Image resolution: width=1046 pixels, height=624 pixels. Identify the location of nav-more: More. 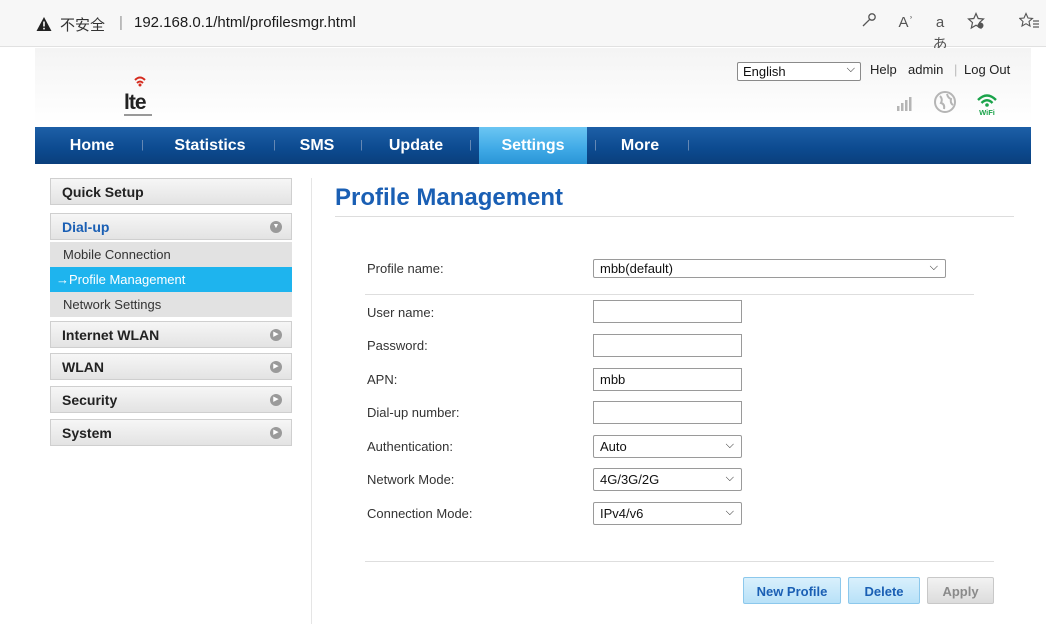
(640, 145).